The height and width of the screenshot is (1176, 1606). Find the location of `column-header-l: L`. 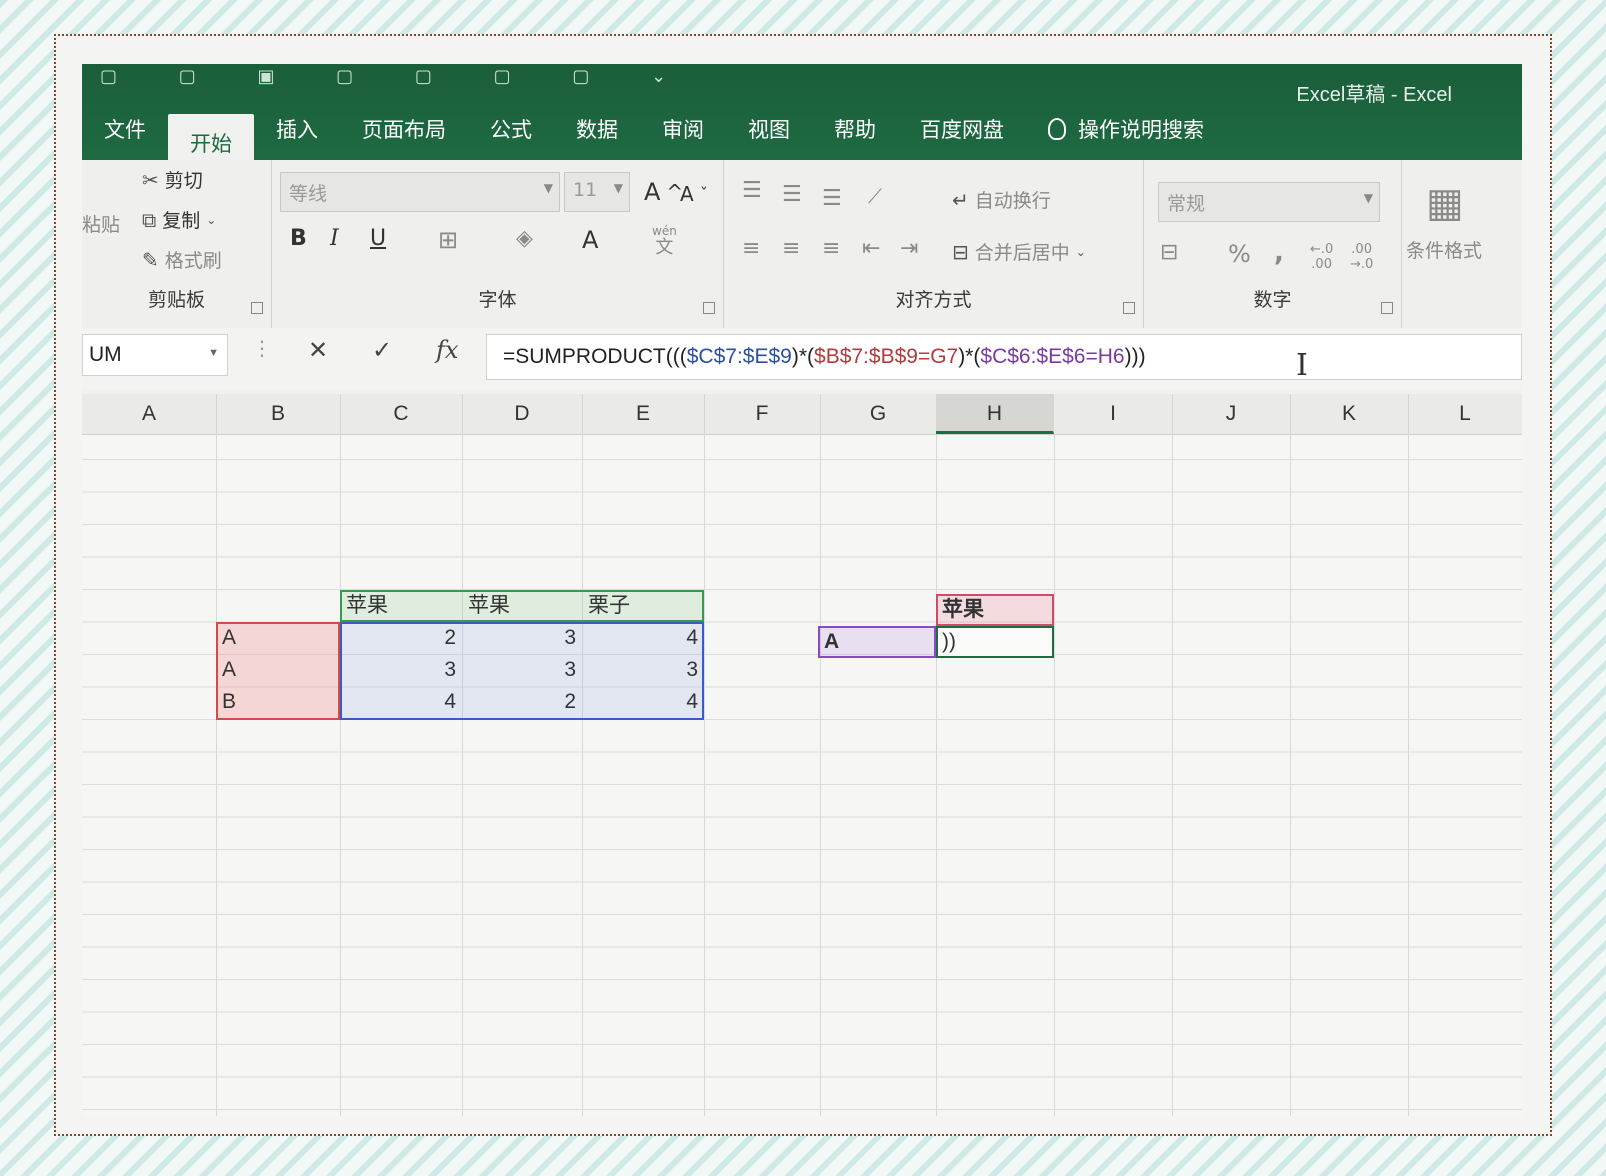

column-header-l: L is located at coordinates (1465, 414).